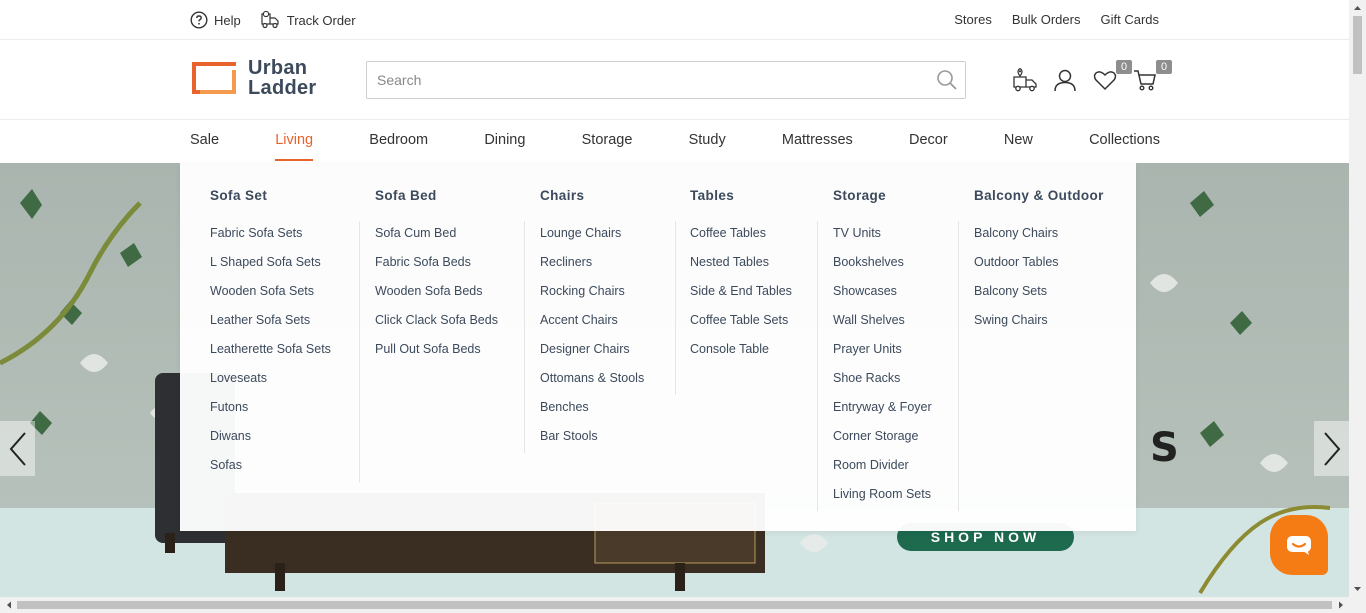  I want to click on nav-item-living: Living, so click(294, 142).